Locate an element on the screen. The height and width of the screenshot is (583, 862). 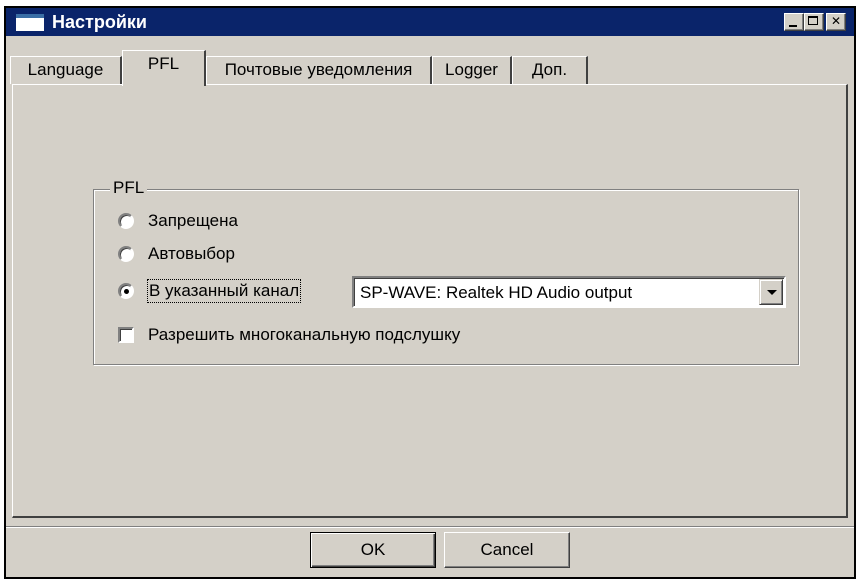
pfl-group-legend: PFL is located at coordinates (129, 188).